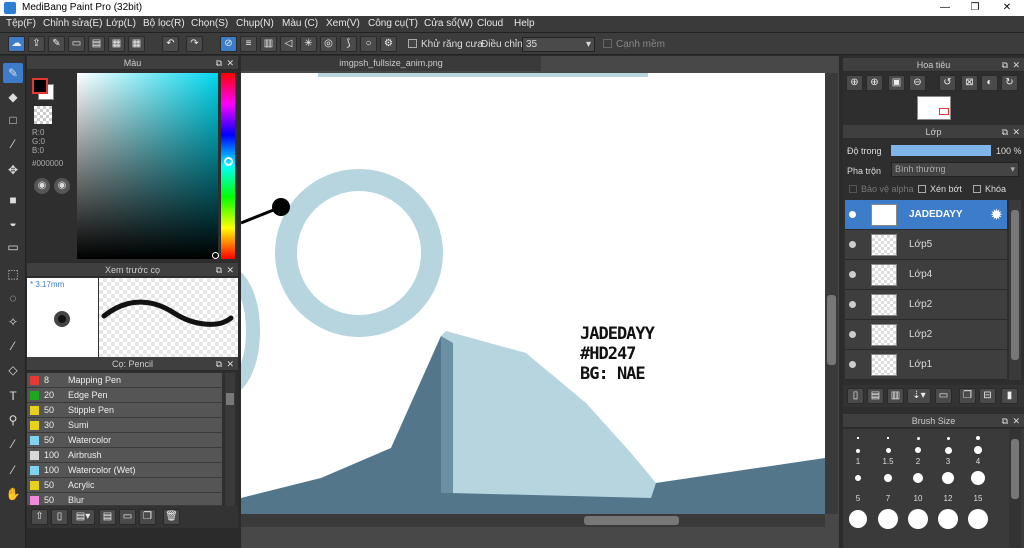 This screenshot has height=548, width=1024. What do you see at coordinates (831, 330) in the screenshot?
I see `canvas-vertical-thumb` at bounding box center [831, 330].